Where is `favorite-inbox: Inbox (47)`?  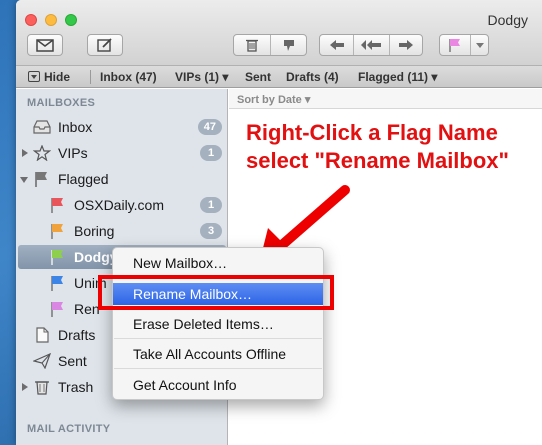
favorite-inbox: Inbox (47) is located at coordinates (128, 77).